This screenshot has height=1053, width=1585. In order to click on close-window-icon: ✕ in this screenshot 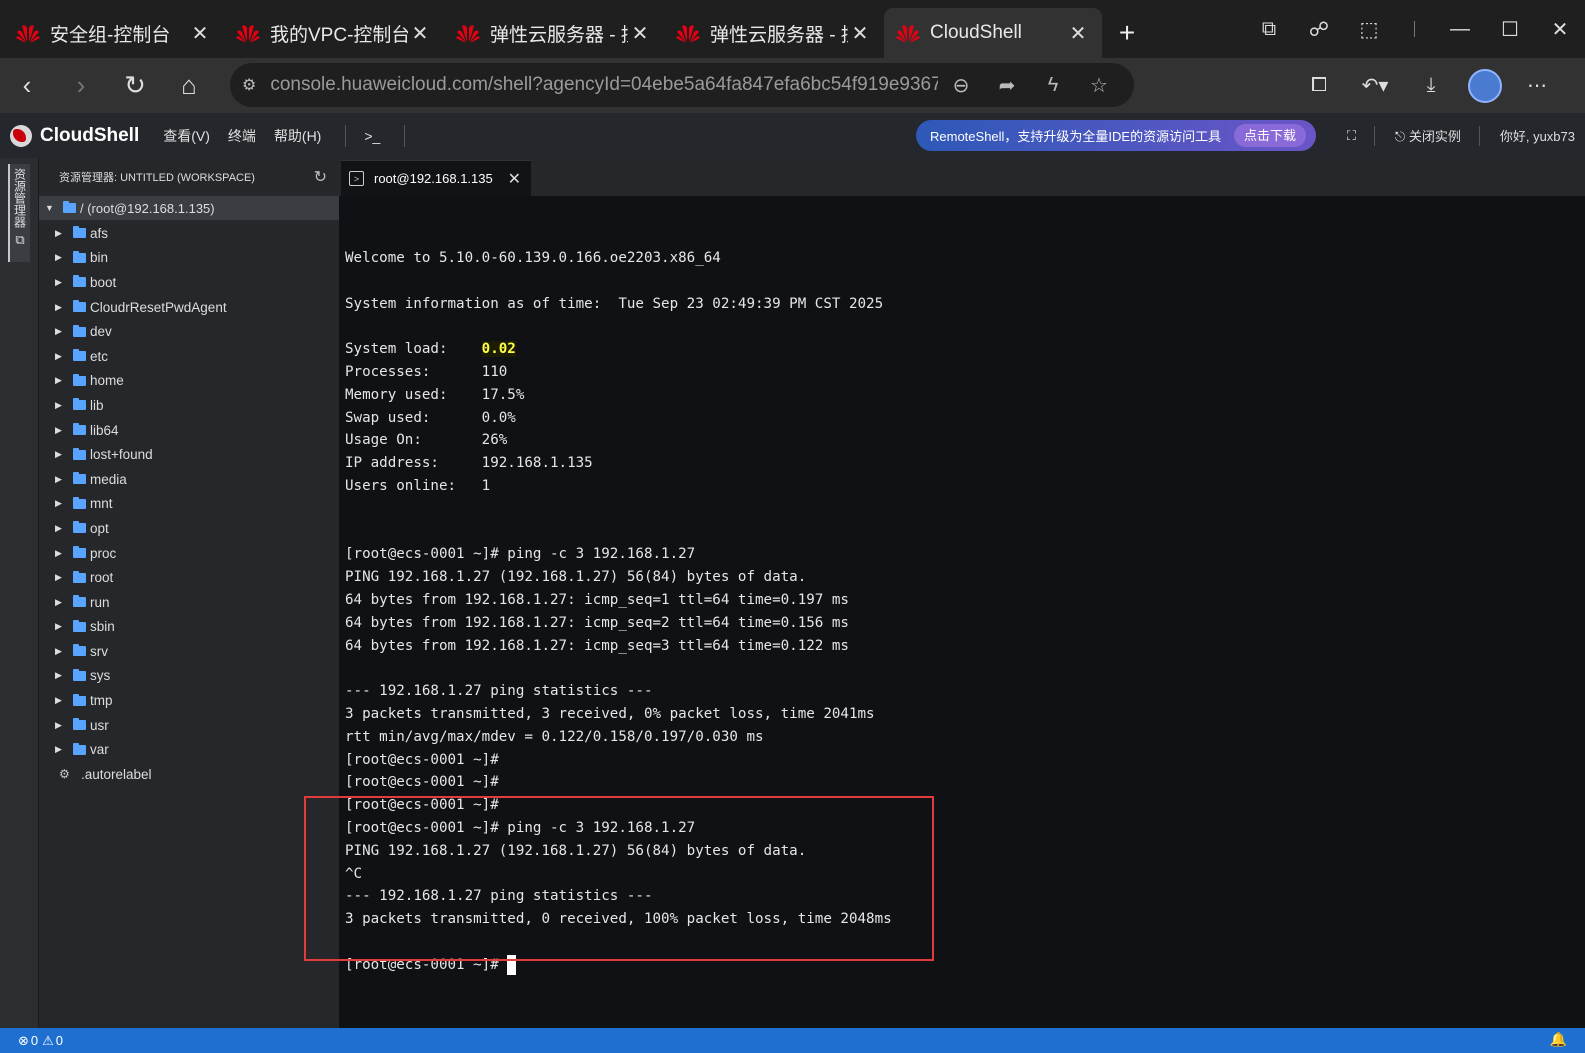, I will do `click(1560, 29)`.